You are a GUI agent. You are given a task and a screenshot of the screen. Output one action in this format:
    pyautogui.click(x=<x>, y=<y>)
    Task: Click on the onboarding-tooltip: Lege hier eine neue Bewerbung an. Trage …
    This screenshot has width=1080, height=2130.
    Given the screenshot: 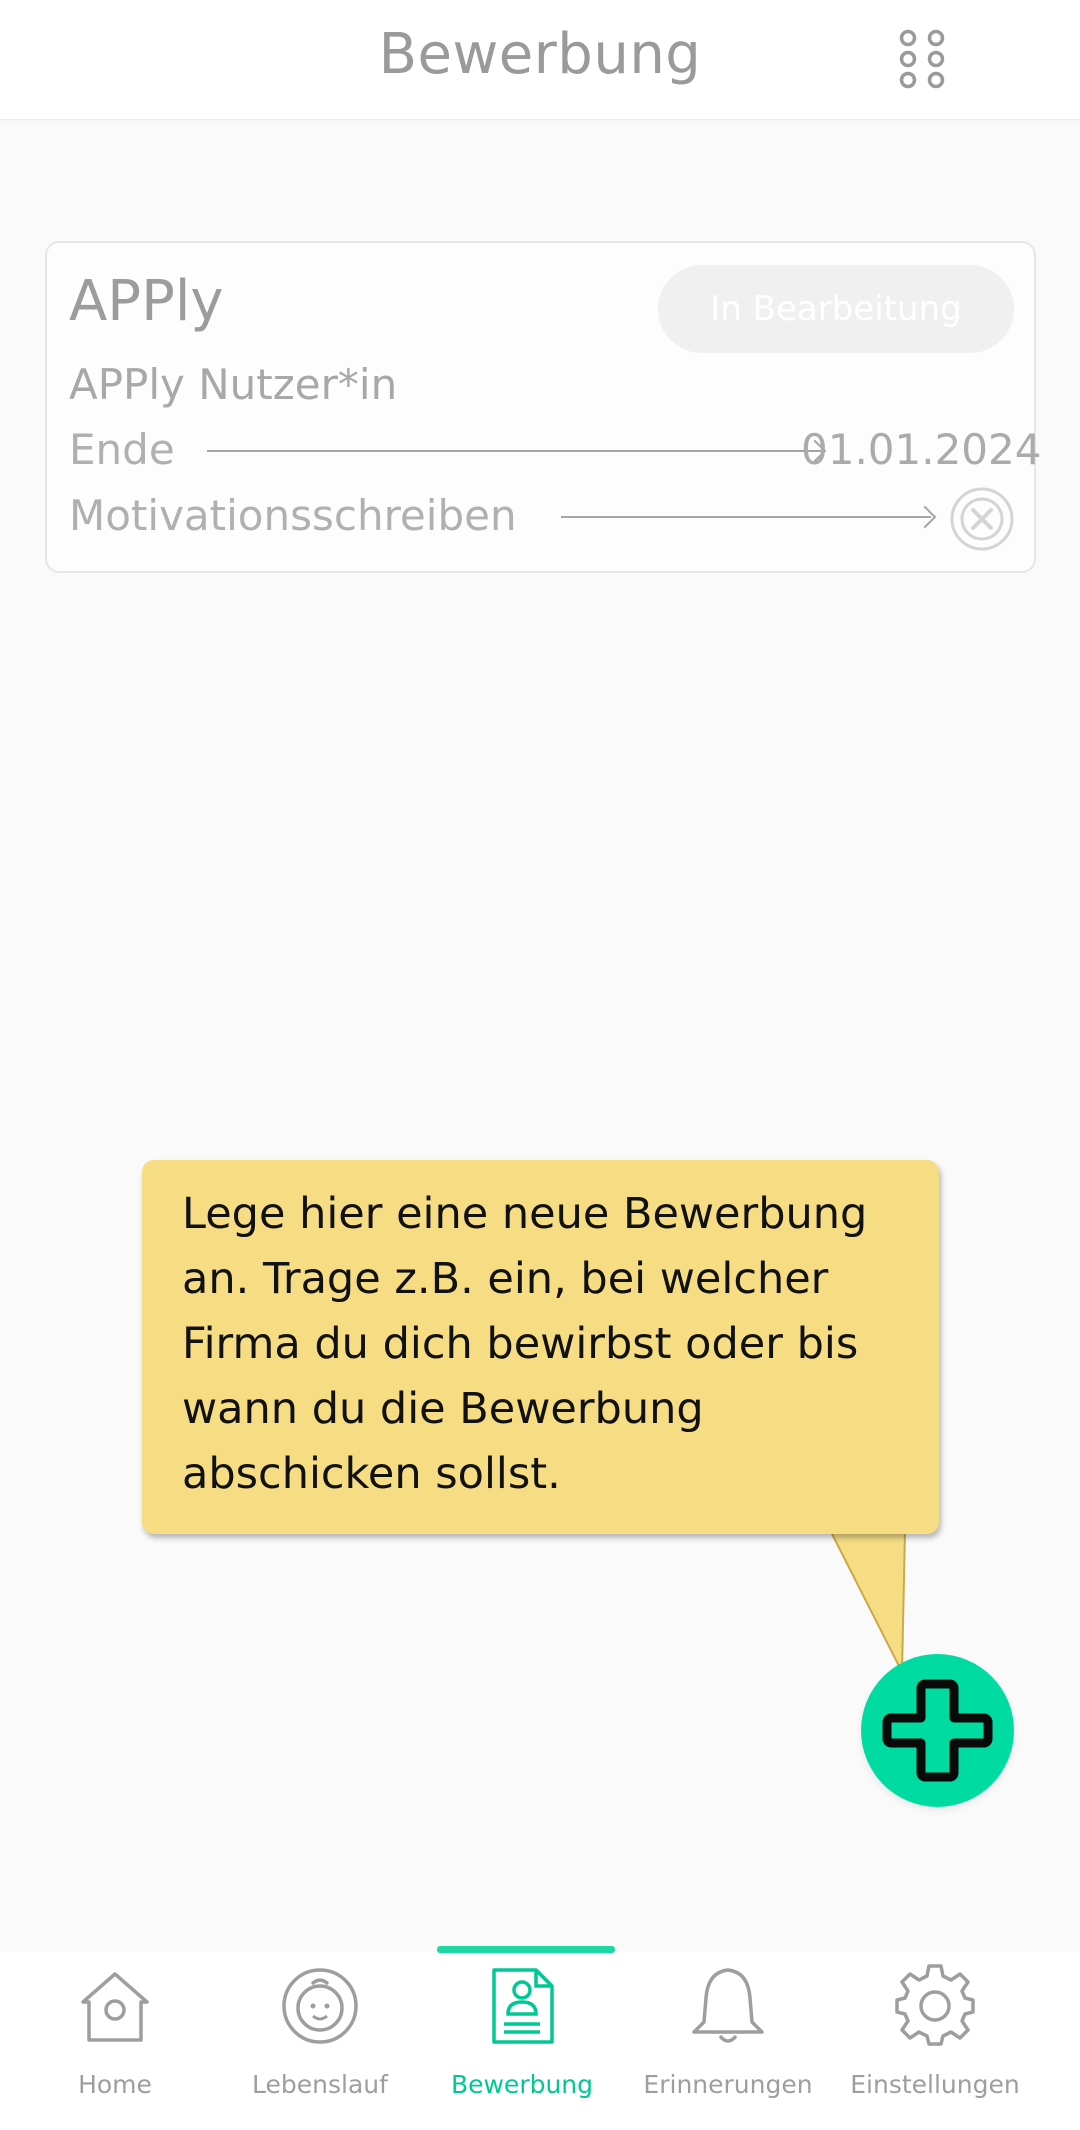 What is the action you would take?
    pyautogui.click(x=540, y=1347)
    